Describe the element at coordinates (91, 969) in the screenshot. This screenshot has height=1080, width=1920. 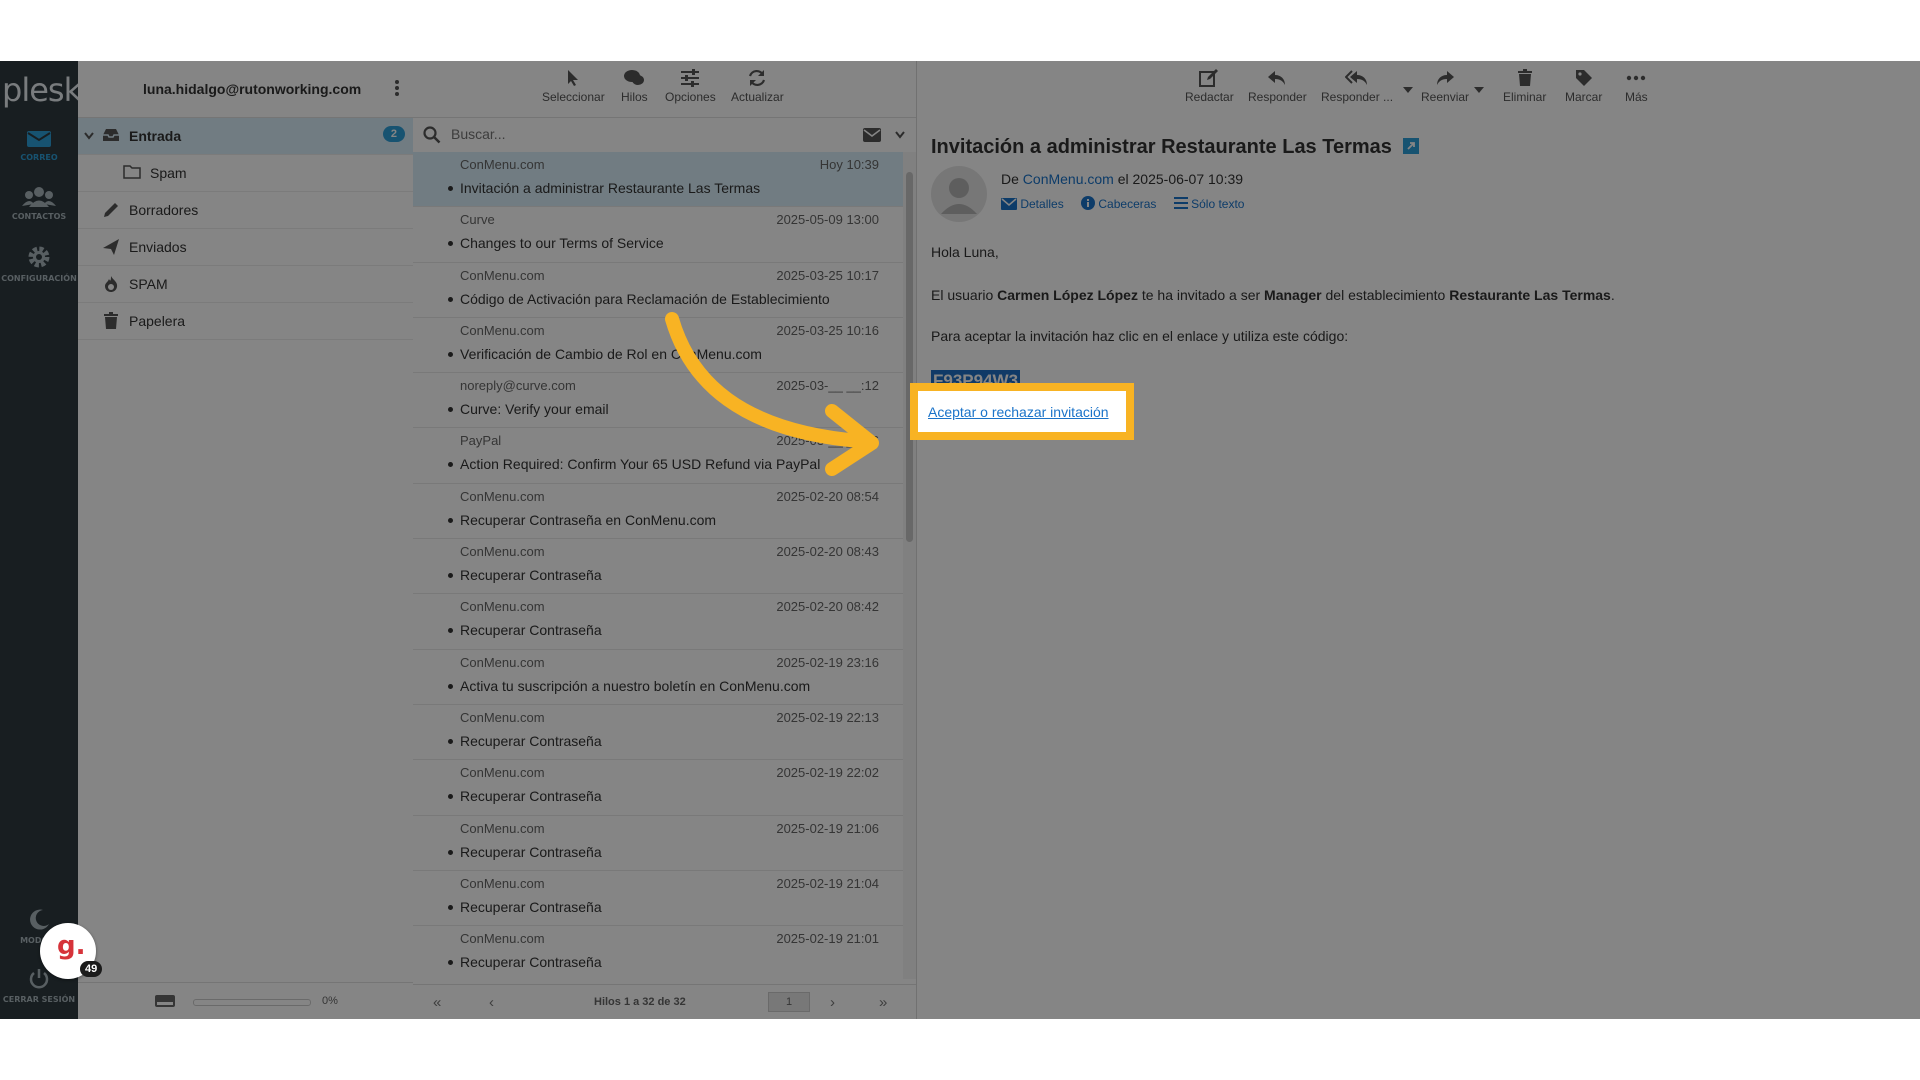
I see `guide-badge-count: 49` at that location.